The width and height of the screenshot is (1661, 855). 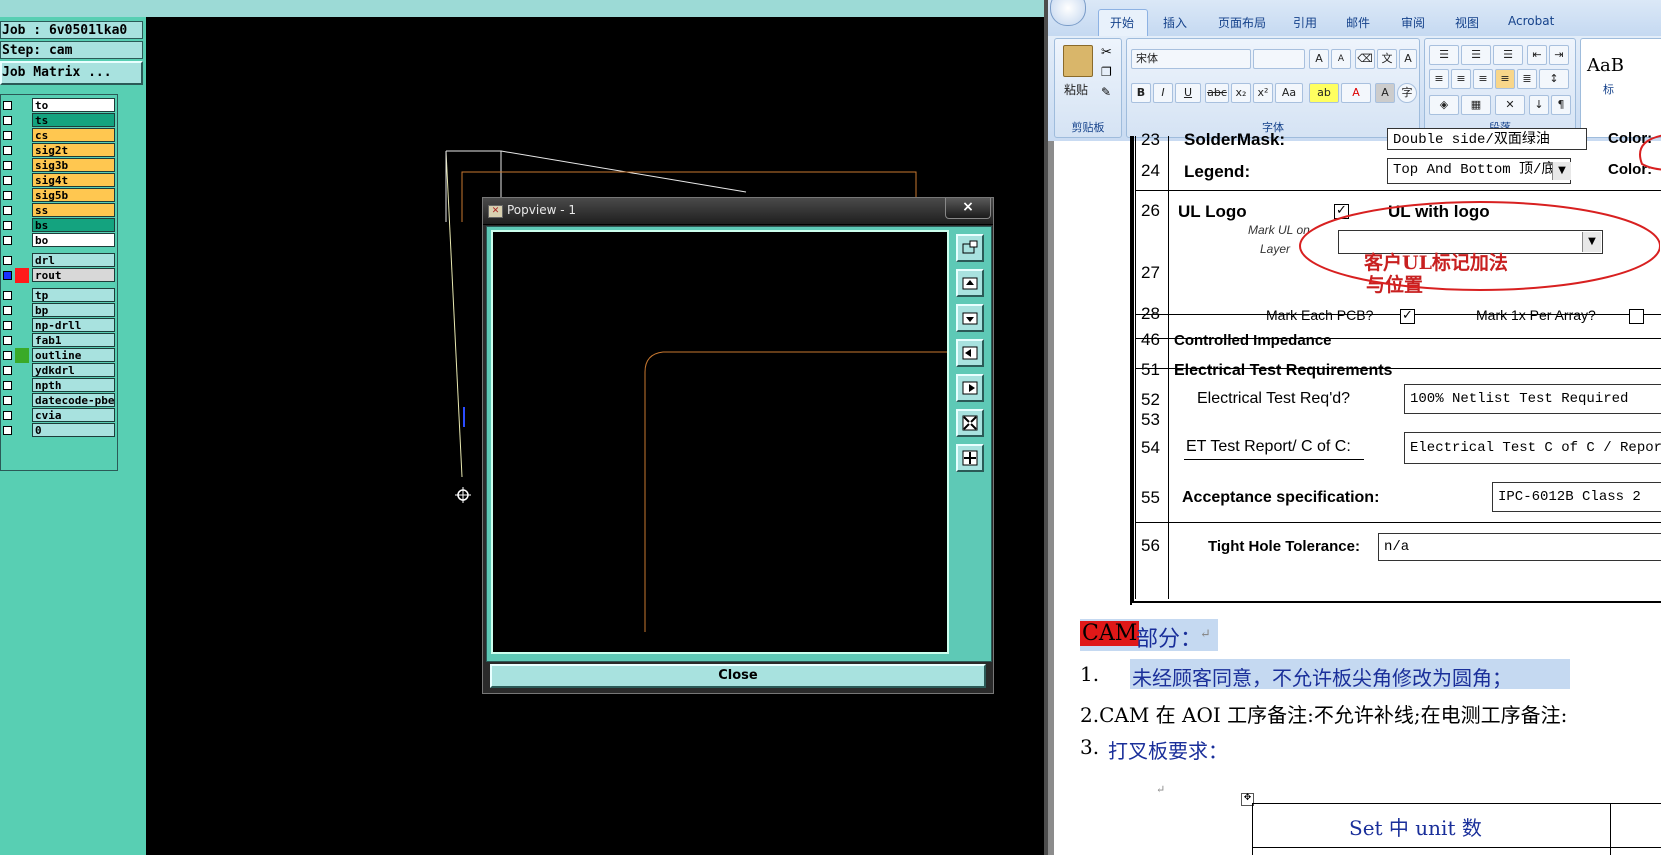 I want to click on layer-row: npth, so click(x=59, y=385).